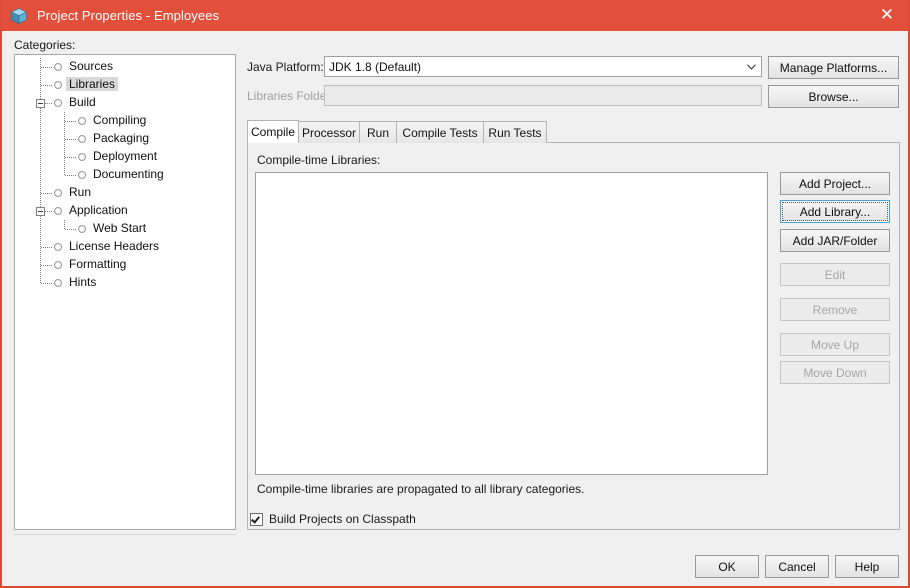 This screenshot has width=910, height=588. I want to click on add-jar-folder-button: Add JAR/Folder, so click(835, 240).